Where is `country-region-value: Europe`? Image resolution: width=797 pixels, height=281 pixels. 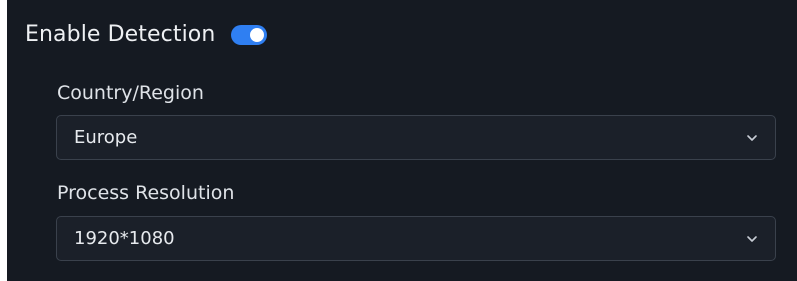 country-region-value: Europe is located at coordinates (106, 137).